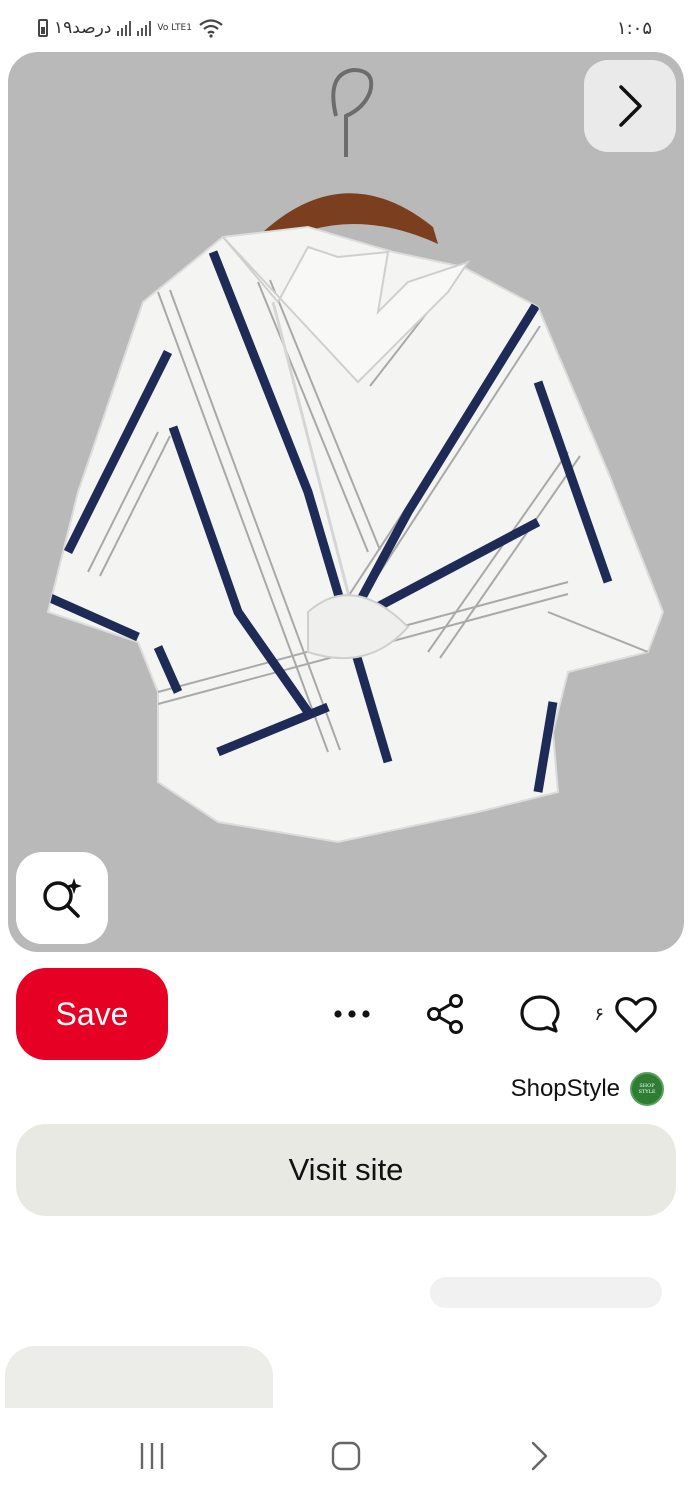 The width and height of the screenshot is (692, 1500). What do you see at coordinates (211, 28) in the screenshot?
I see `wifi-icon` at bounding box center [211, 28].